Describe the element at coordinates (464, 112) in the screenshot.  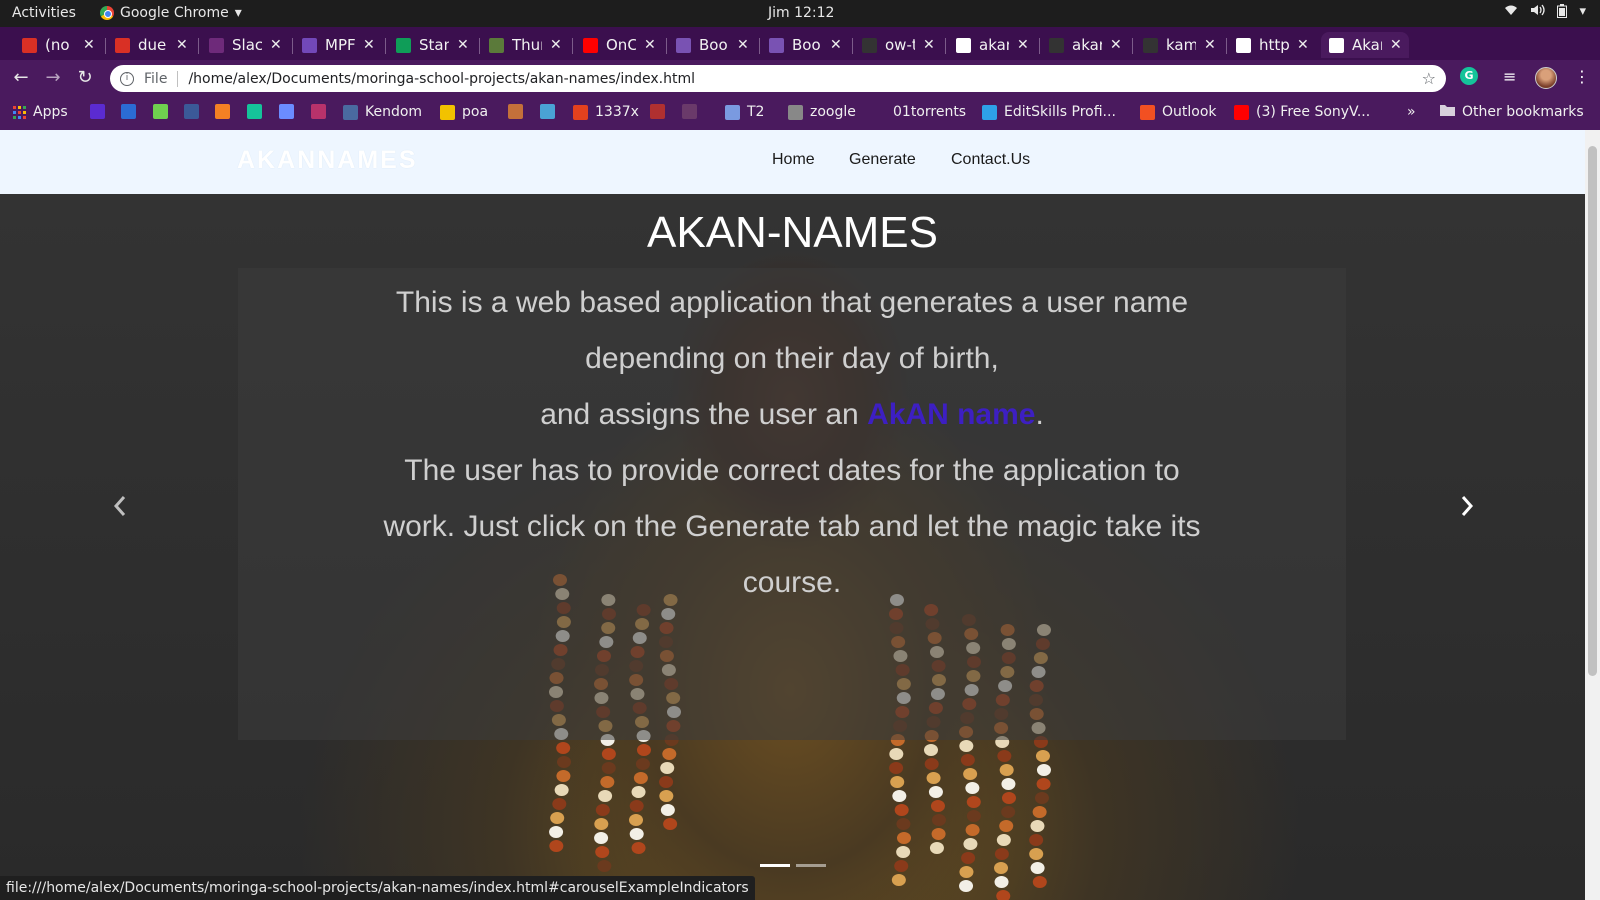
I see `bookmark-poa: poa` at that location.